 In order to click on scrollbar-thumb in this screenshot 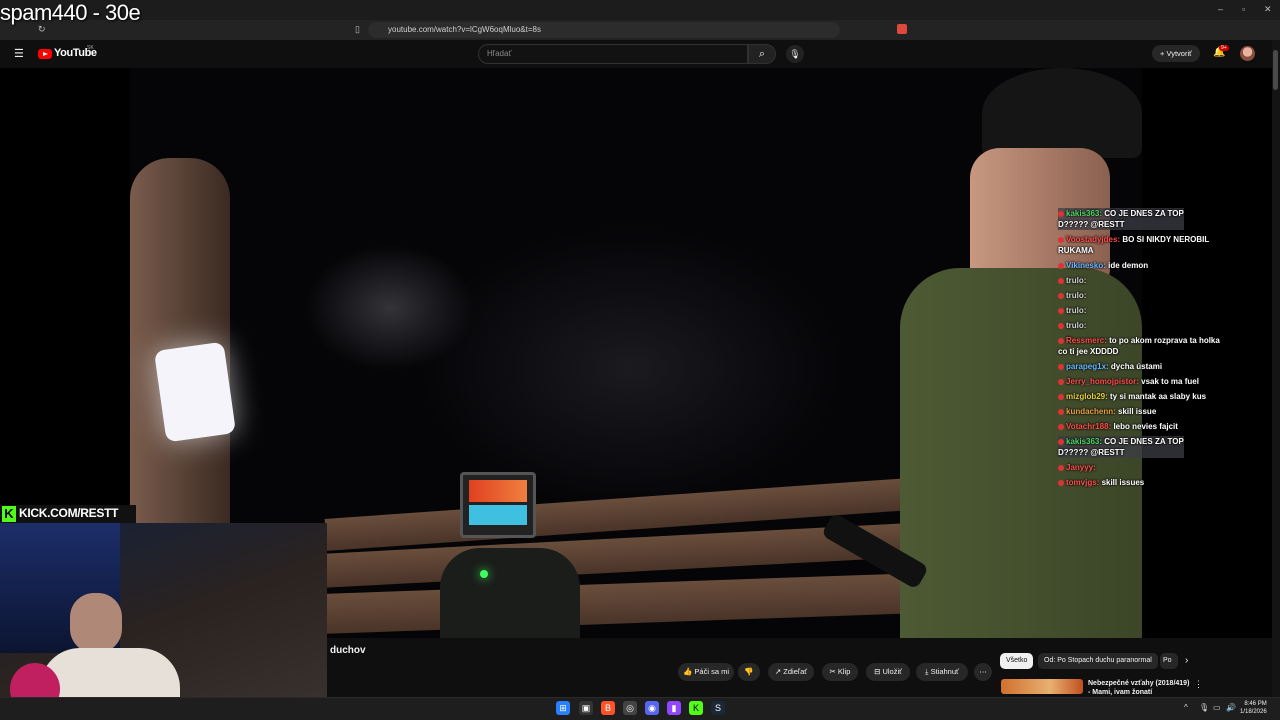, I will do `click(1275, 70)`.